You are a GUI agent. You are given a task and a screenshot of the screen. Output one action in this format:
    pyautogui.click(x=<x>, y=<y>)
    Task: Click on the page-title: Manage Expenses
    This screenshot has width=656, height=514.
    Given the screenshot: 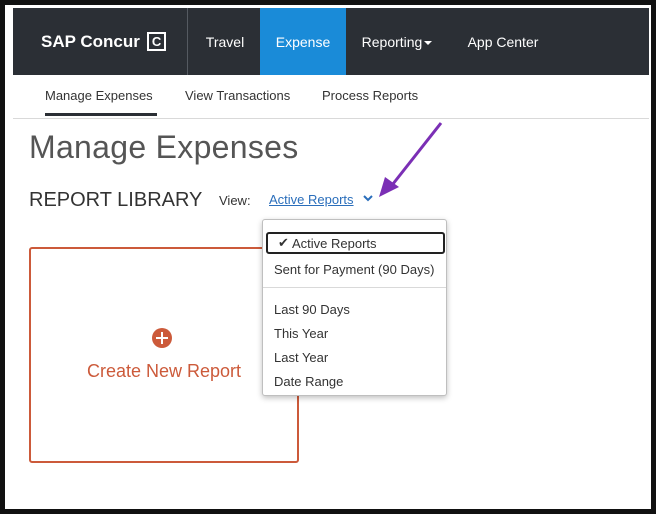 What is the action you would take?
    pyautogui.click(x=164, y=147)
    